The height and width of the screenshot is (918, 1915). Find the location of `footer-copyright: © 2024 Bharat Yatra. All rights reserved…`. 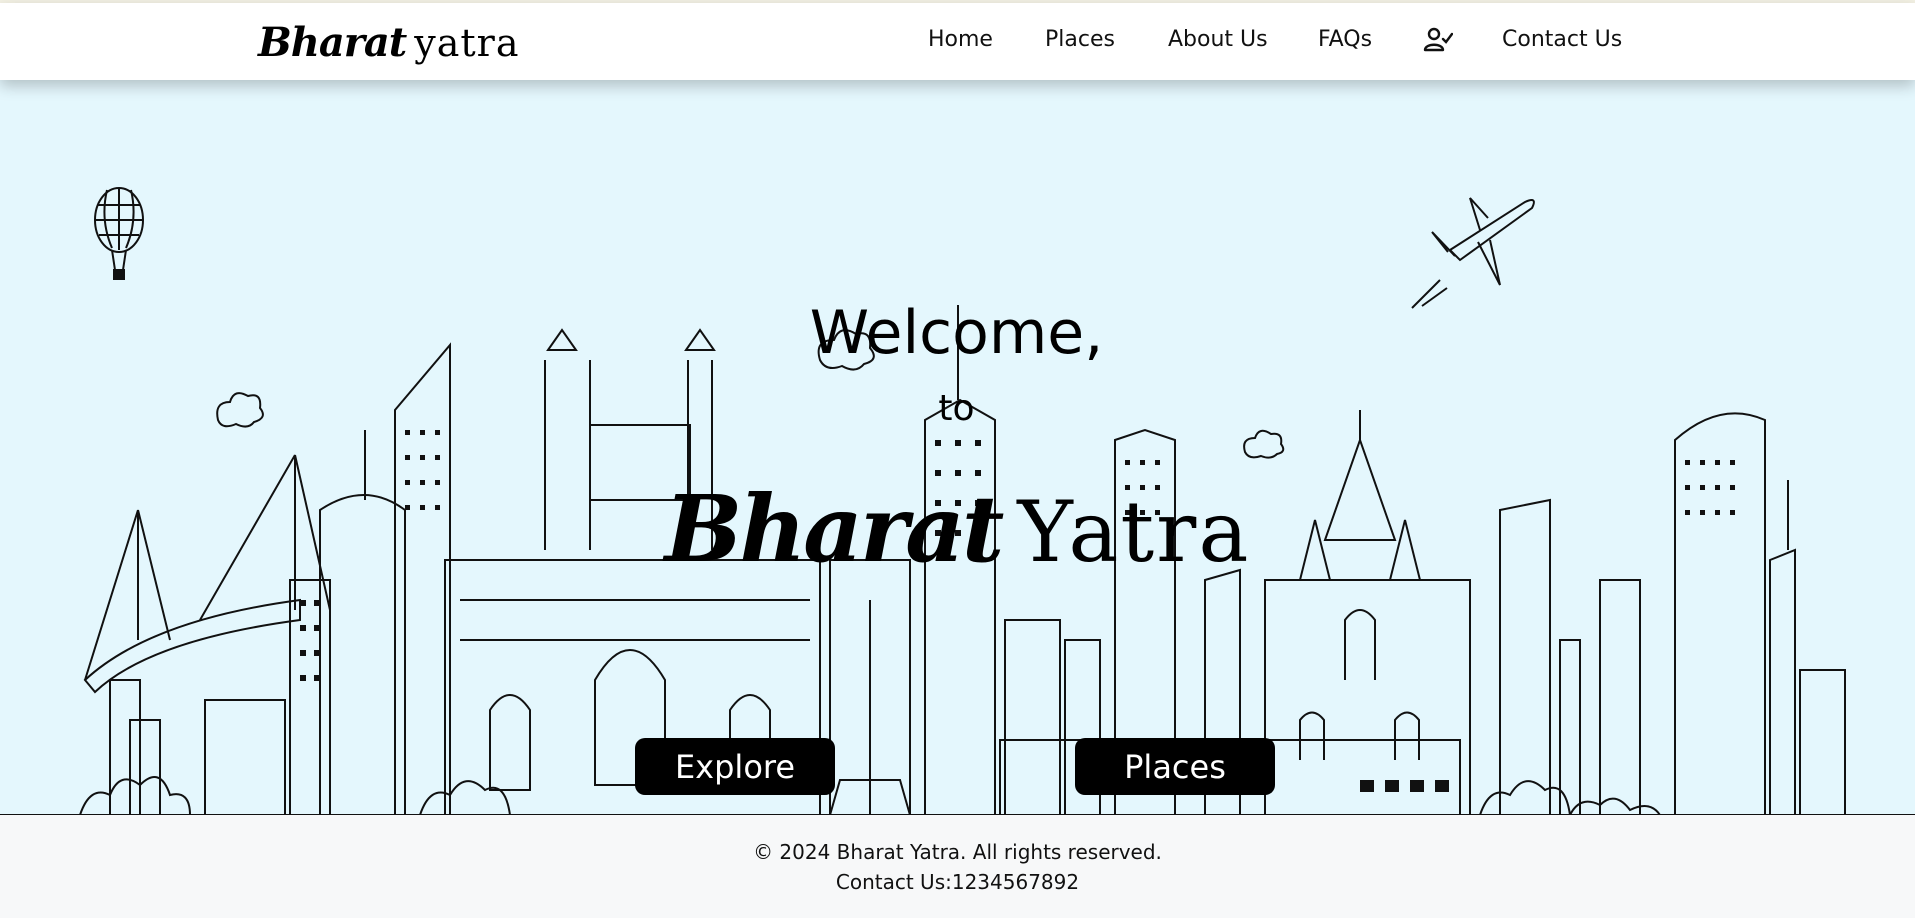

footer-copyright: © 2024 Bharat Yatra. All rights reserved… is located at coordinates (957, 852).